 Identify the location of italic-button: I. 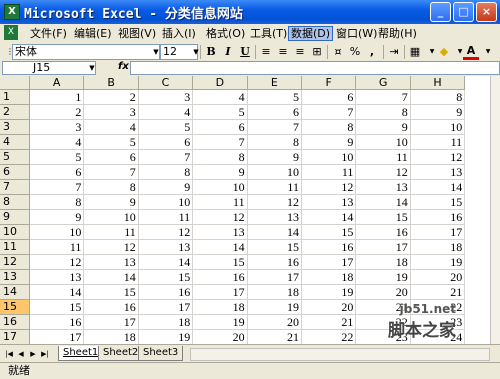
(228, 52).